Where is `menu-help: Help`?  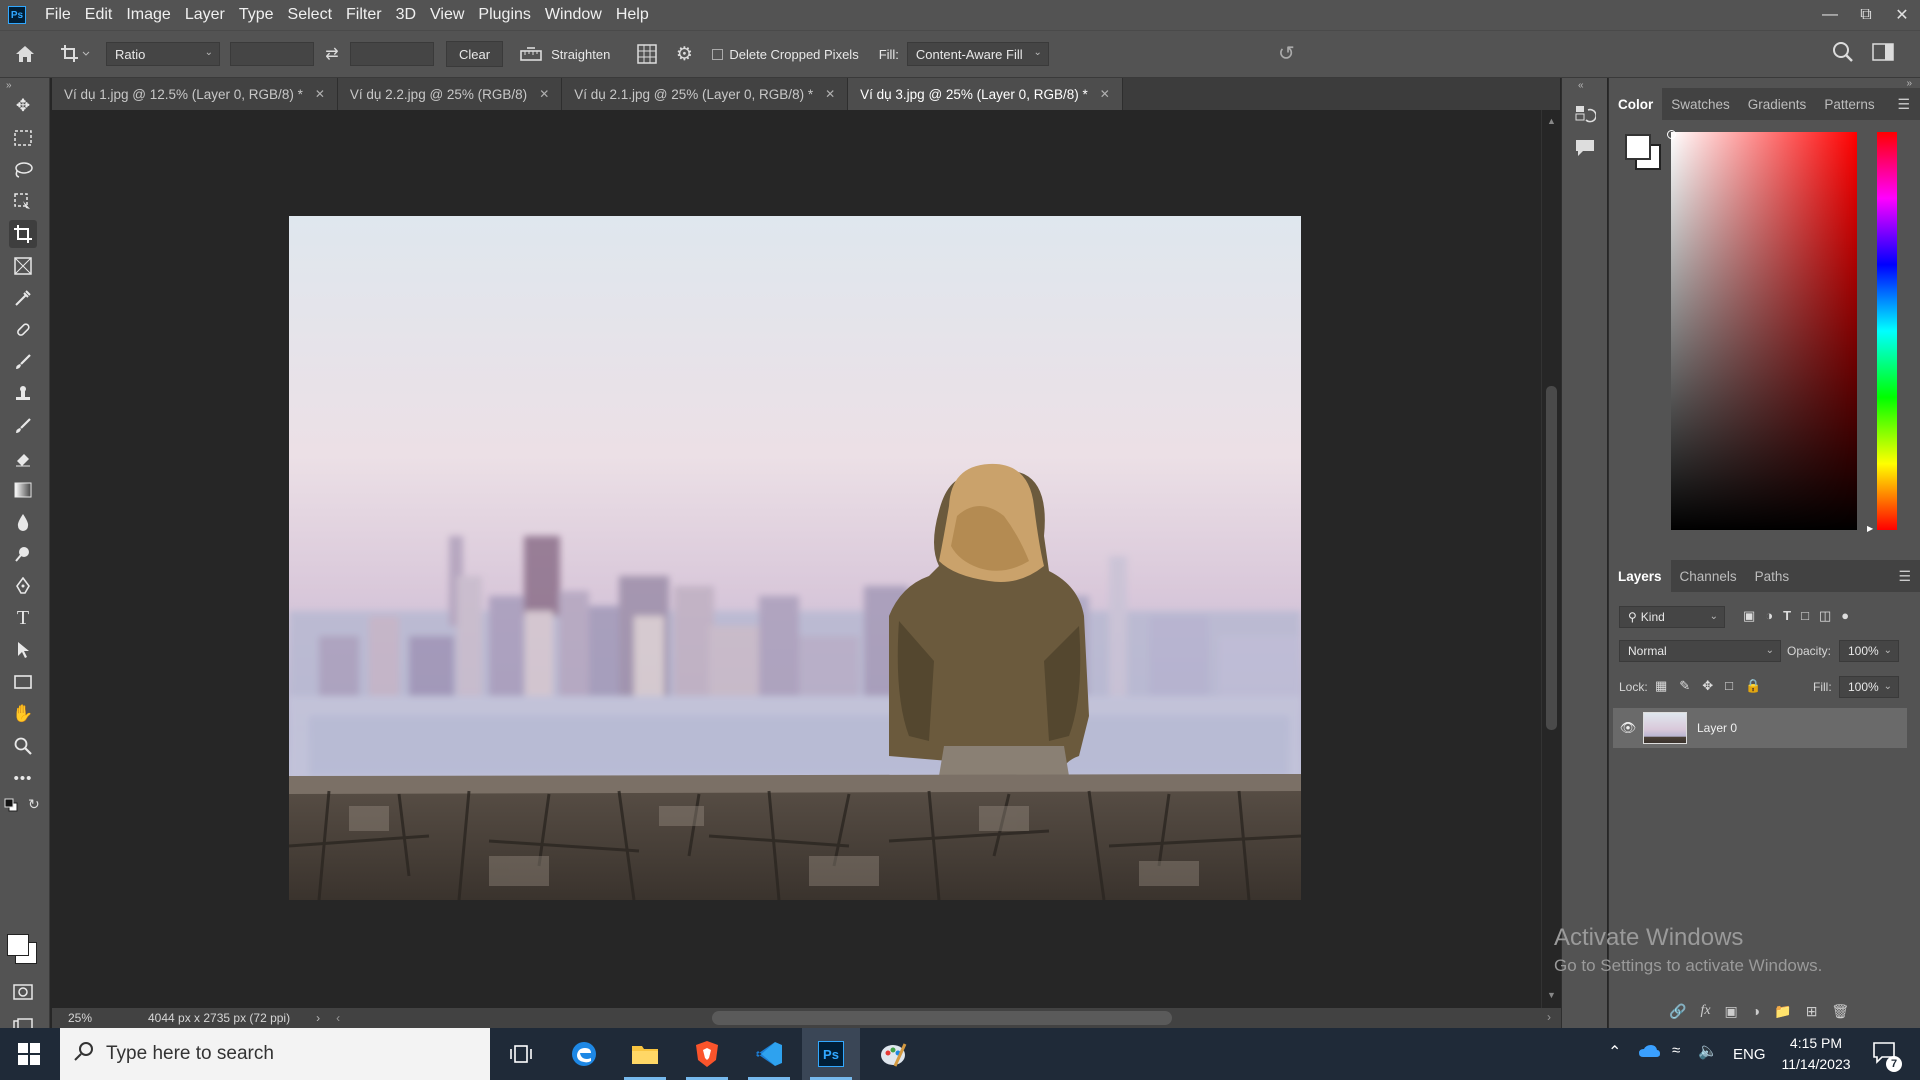 menu-help: Help is located at coordinates (632, 15).